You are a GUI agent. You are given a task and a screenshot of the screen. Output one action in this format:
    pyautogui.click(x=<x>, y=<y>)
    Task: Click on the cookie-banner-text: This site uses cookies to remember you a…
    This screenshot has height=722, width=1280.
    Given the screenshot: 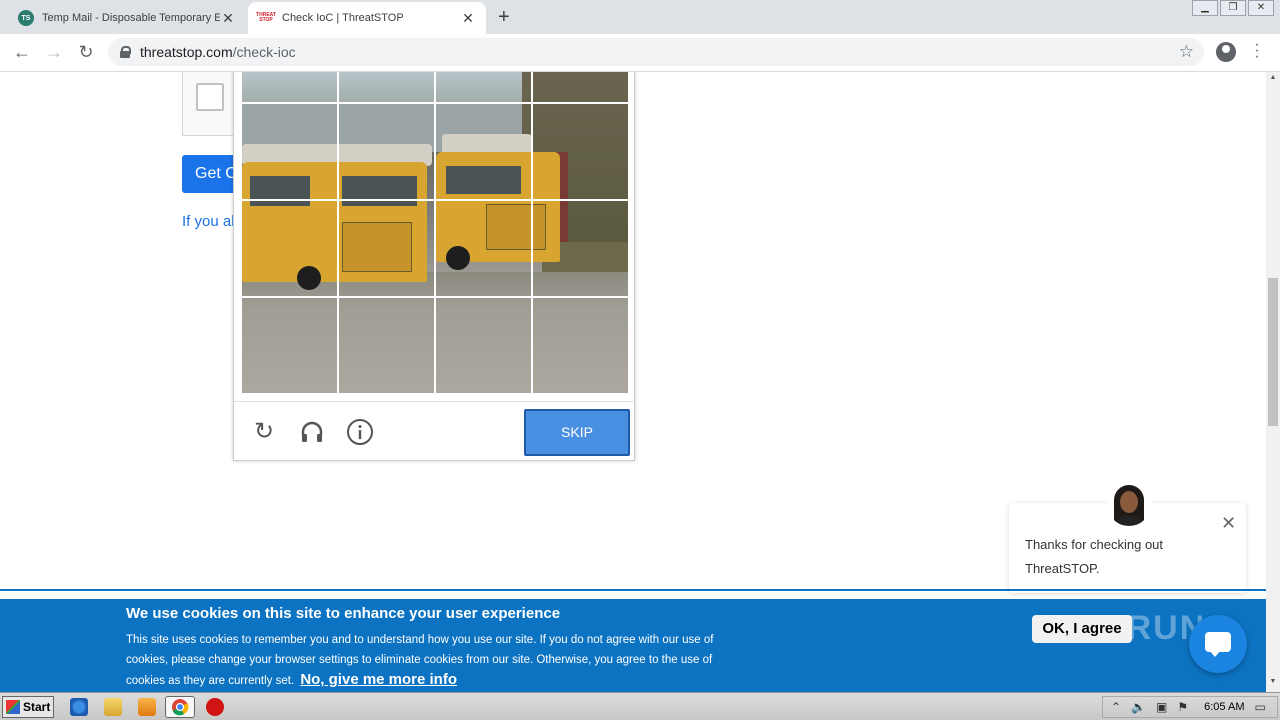 What is the action you would take?
    pyautogui.click(x=431, y=661)
    